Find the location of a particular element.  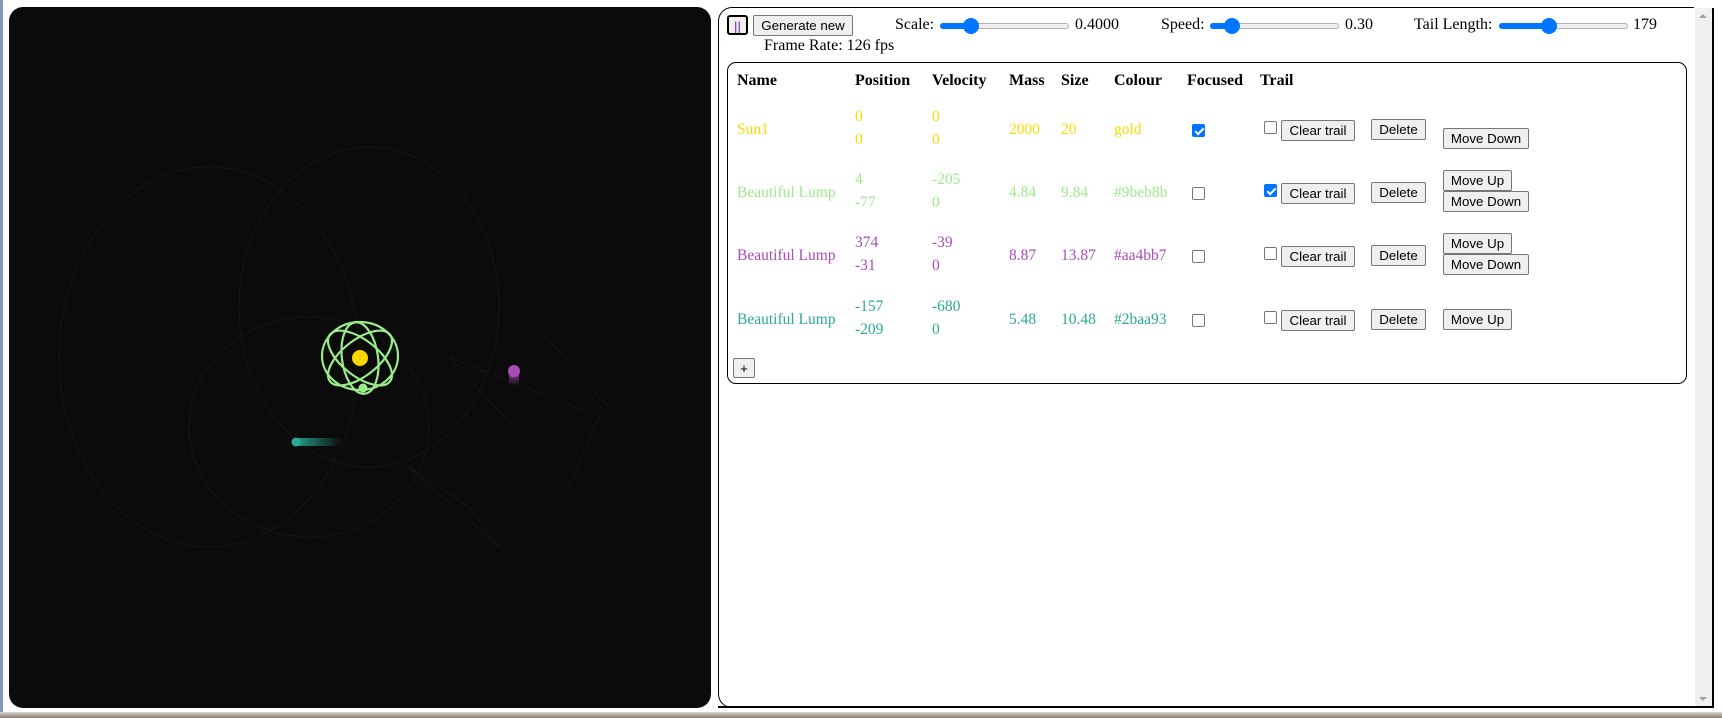

position-x: -157 is located at coordinates (869, 306).